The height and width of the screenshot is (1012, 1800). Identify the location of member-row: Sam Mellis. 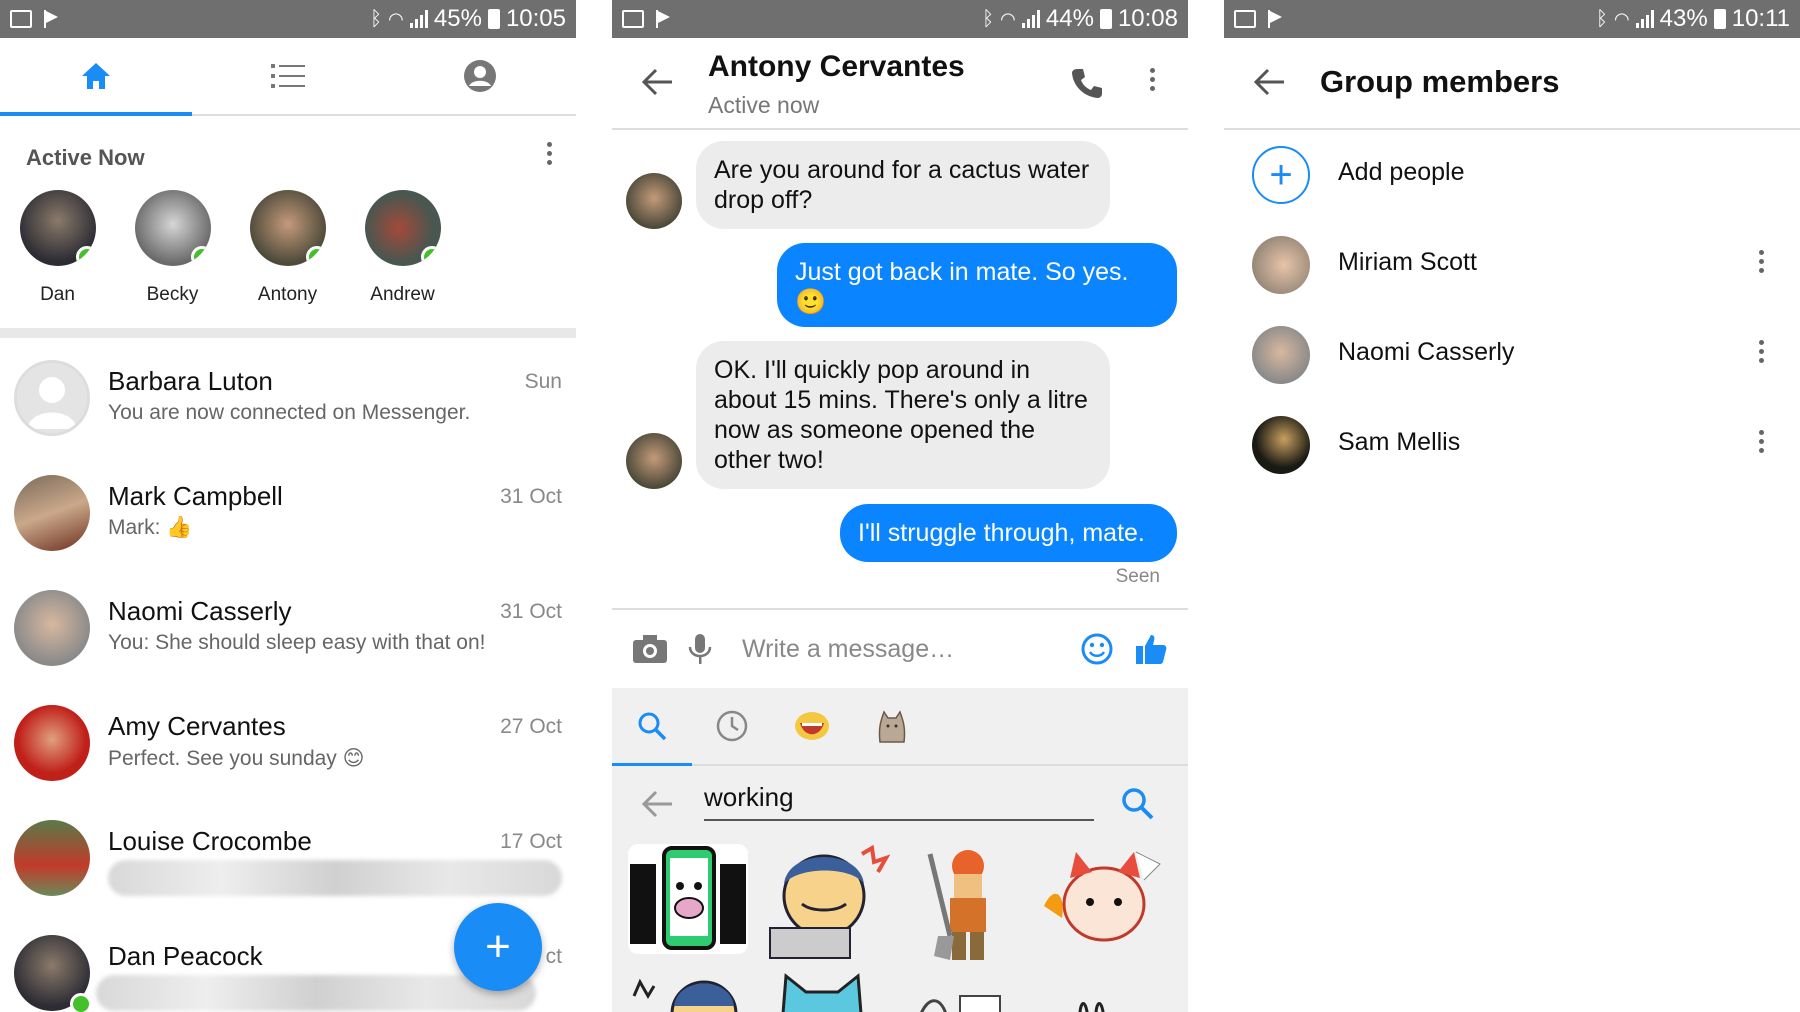
(1512, 445).